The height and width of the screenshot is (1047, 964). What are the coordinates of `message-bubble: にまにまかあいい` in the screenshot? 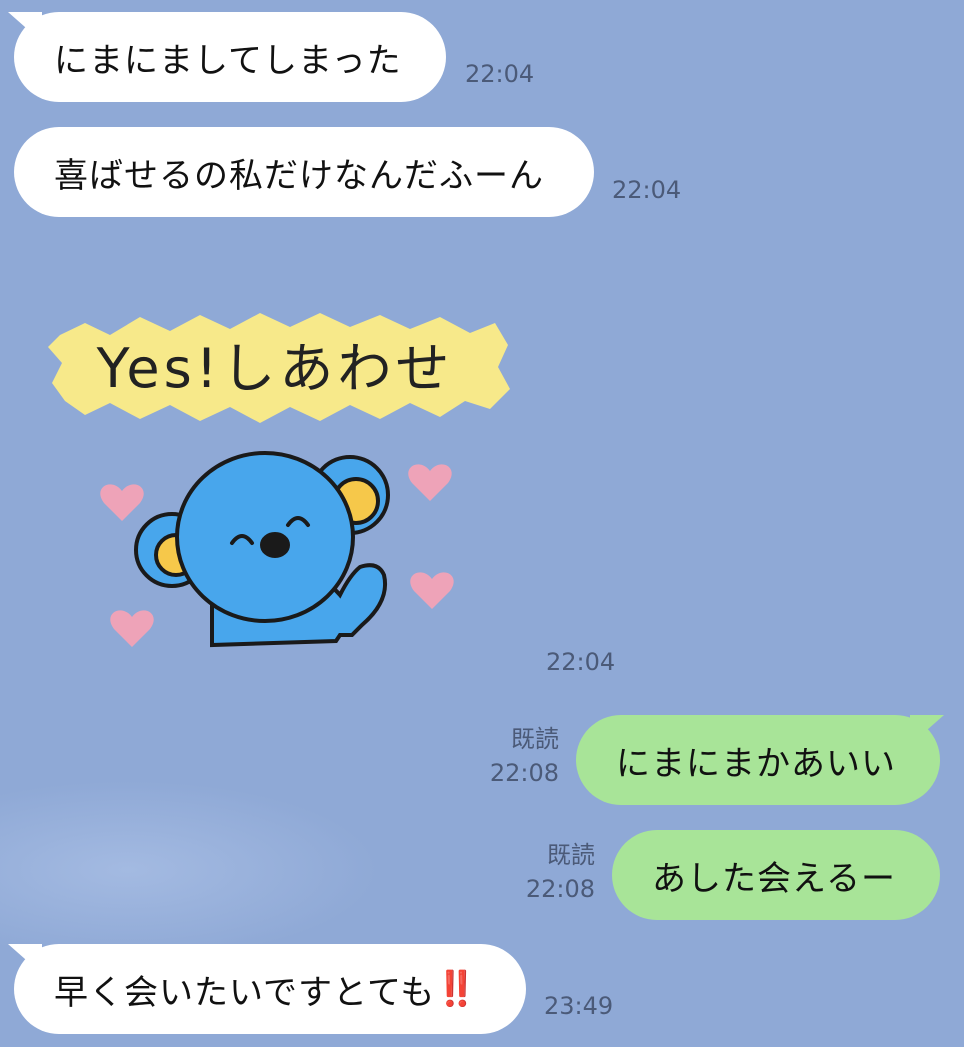 It's located at (758, 760).